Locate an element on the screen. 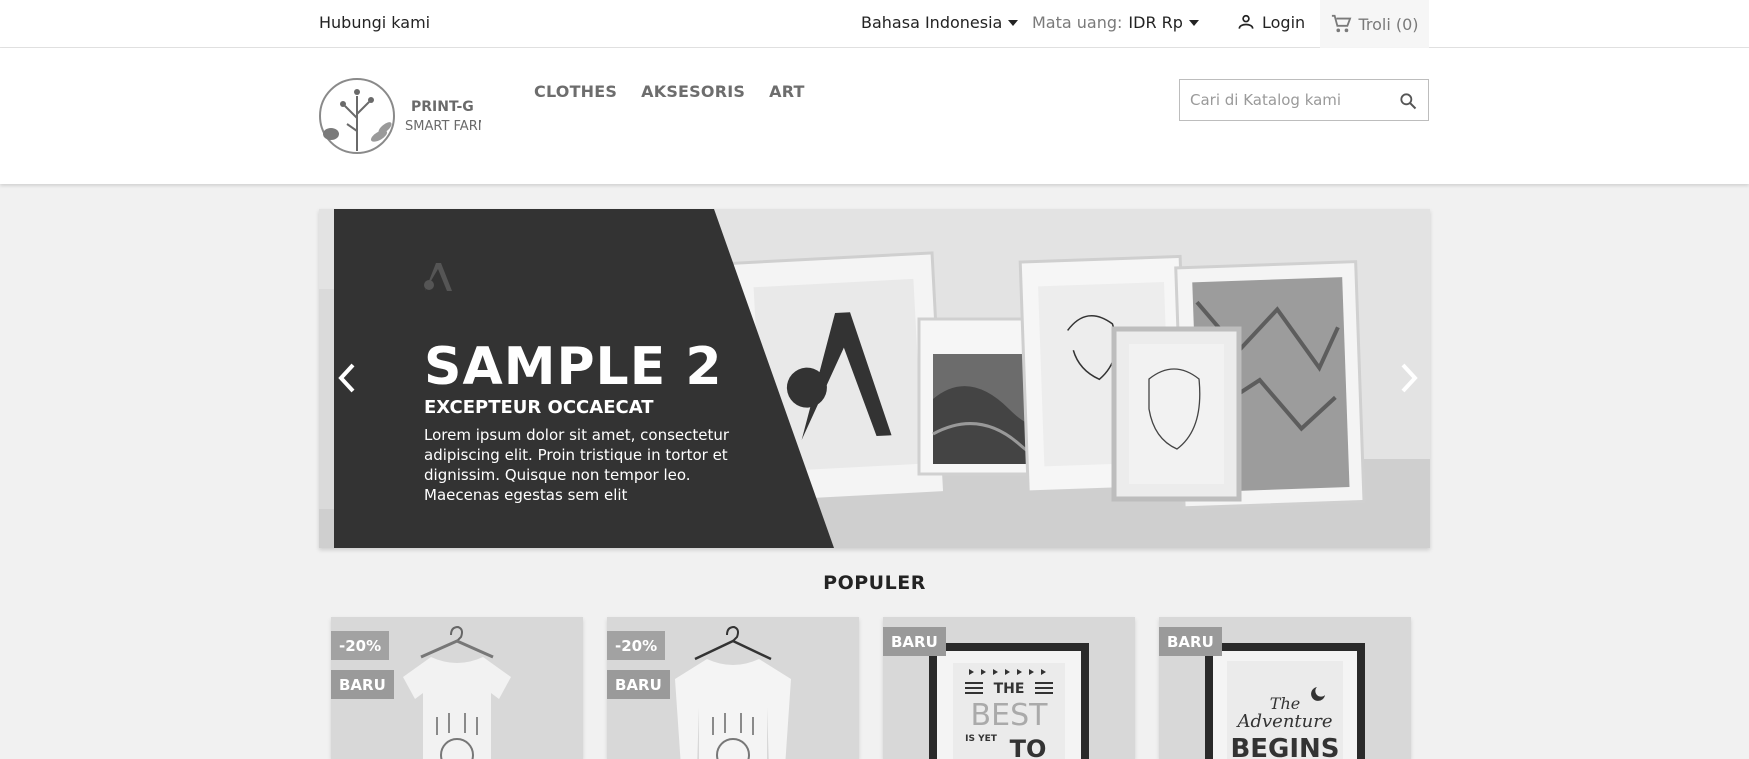 The image size is (1749, 759). chevron-right-icon is located at coordinates (1409, 378).